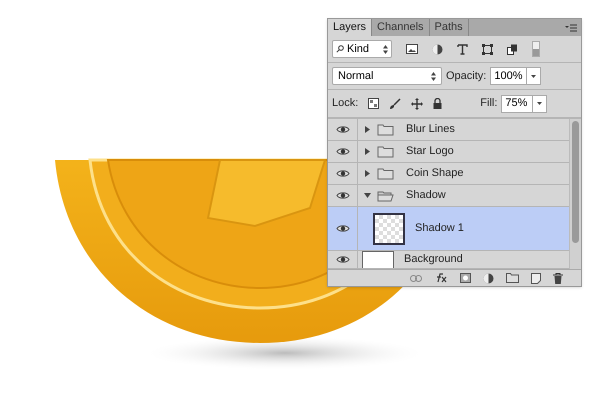 This screenshot has width=600, height=402. Describe the element at coordinates (575, 182) in the screenshot. I see `scrollbar-thumb` at that location.